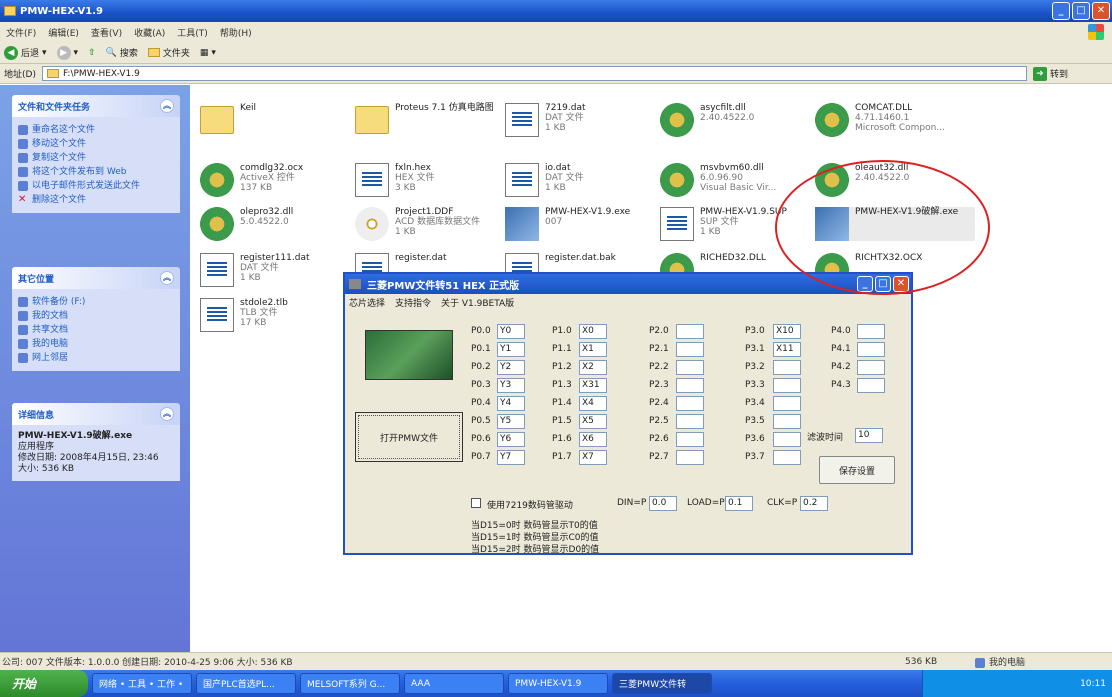 This screenshot has width=1112, height=697. Describe the element at coordinates (511, 367) in the screenshot. I see `port-input: Y2` at that location.